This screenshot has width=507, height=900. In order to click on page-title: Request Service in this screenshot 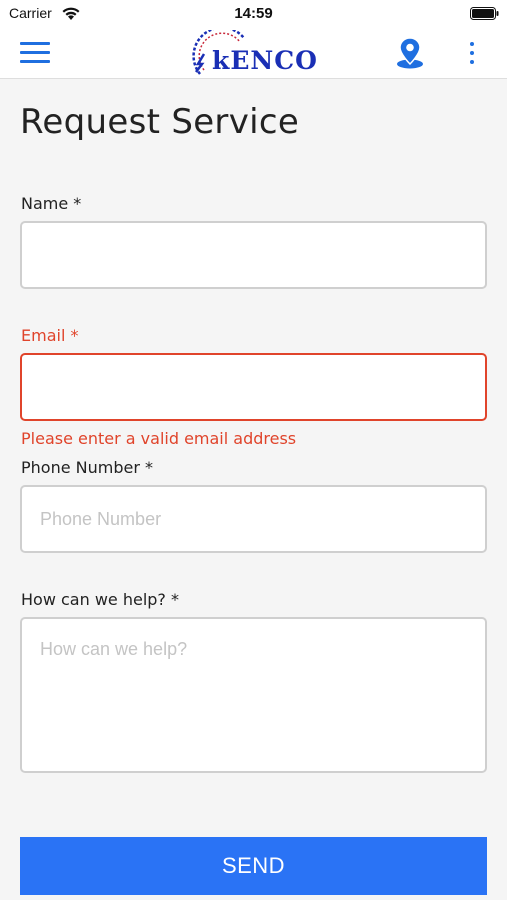, I will do `click(160, 122)`.